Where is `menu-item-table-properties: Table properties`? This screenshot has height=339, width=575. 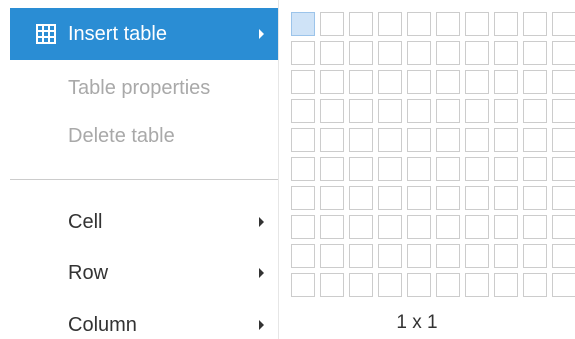
menu-item-table-properties: Table properties is located at coordinates (144, 88).